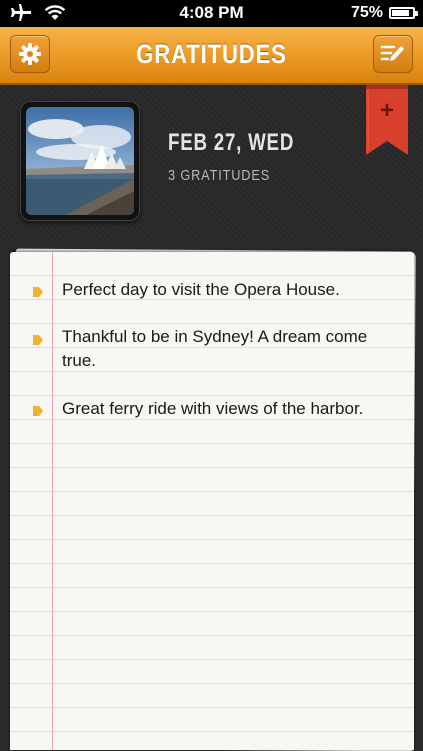 This screenshot has width=423, height=751. What do you see at coordinates (227, 290) in the screenshot?
I see `gratitude-item: Perfect day to visit the Opera House.` at bounding box center [227, 290].